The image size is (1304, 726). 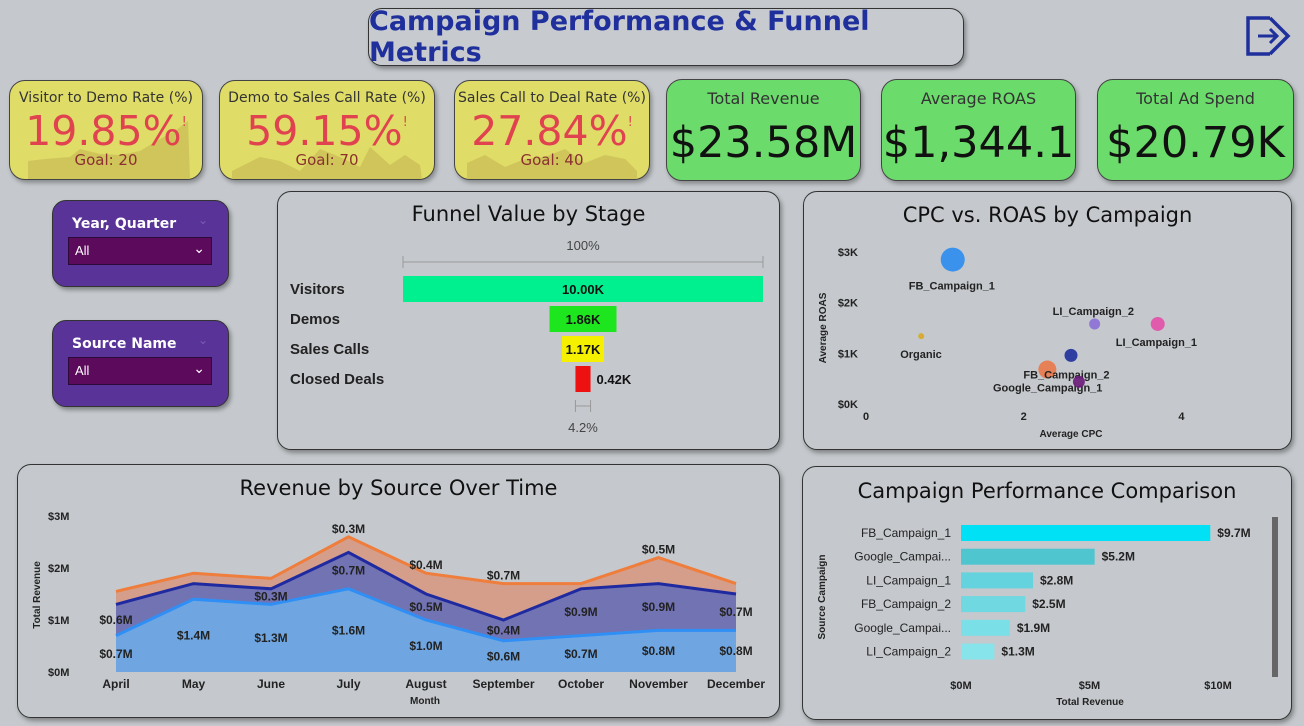 What do you see at coordinates (106, 98) in the screenshot?
I see `kpi-label: Visitor to Demo Rate (%)` at bounding box center [106, 98].